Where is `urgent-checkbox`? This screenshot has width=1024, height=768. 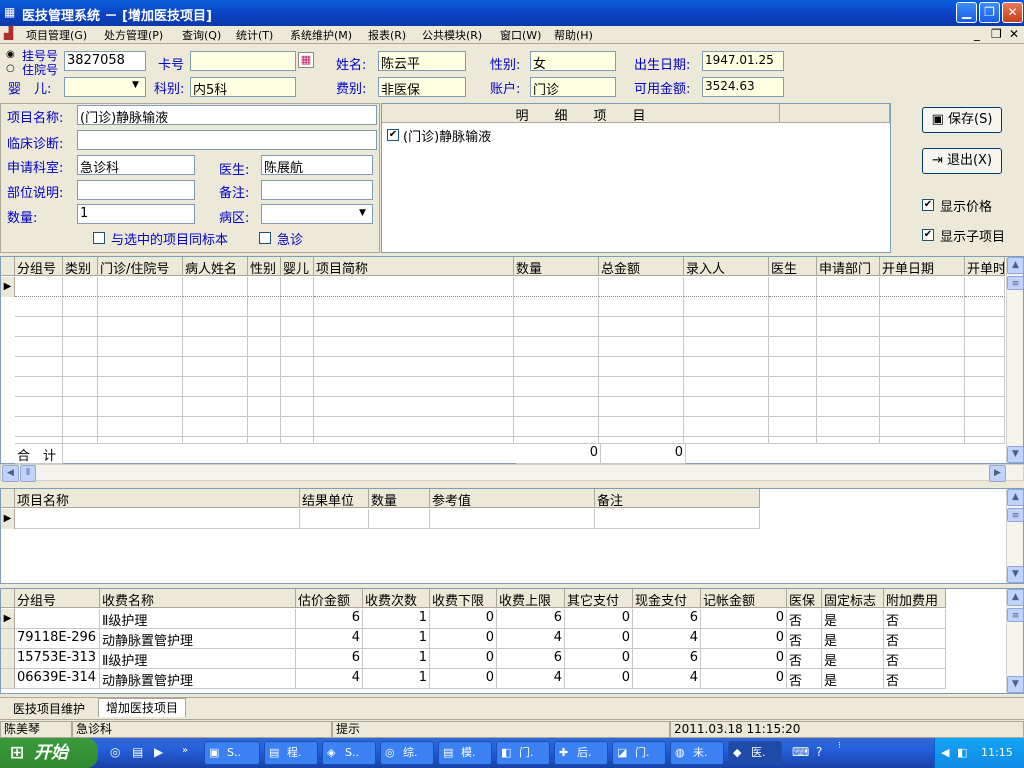
urgent-checkbox is located at coordinates (265, 238).